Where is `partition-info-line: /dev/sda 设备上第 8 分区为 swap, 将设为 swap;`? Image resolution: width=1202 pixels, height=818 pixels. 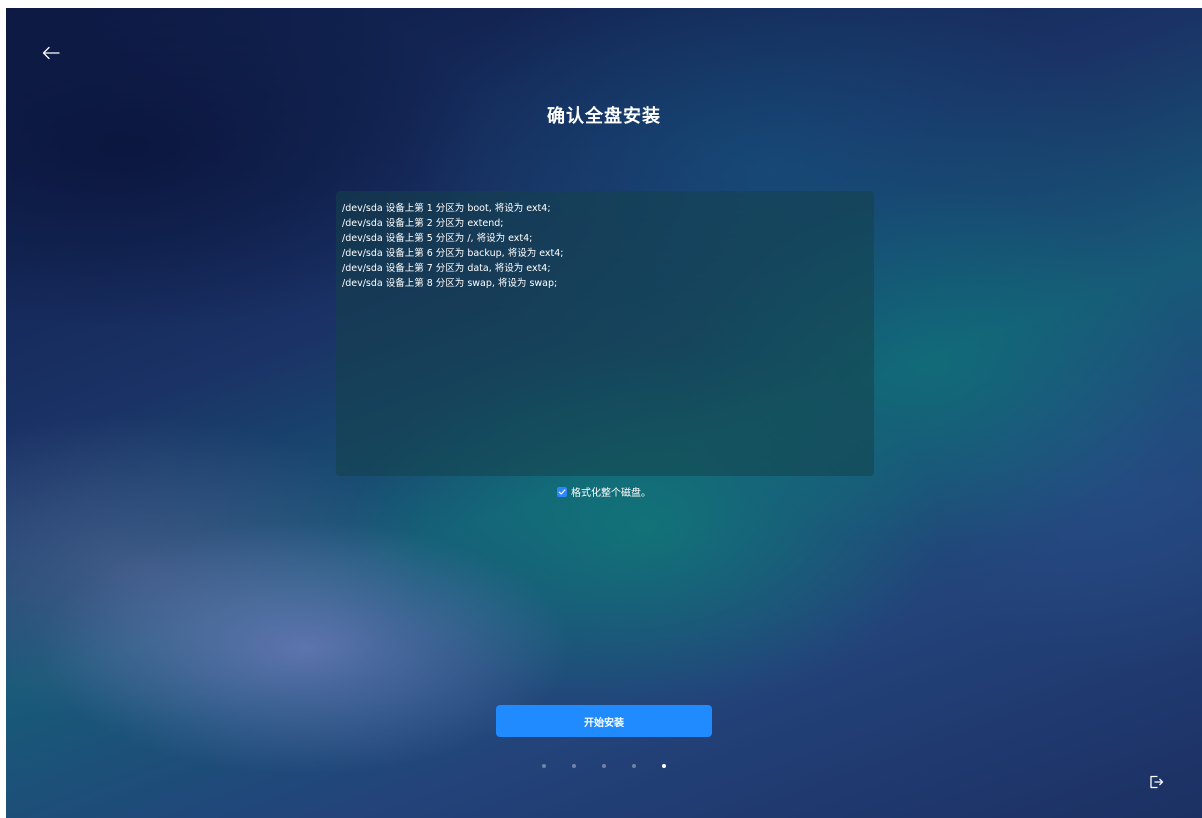
partition-info-line: /dev/sda 设备上第 8 分区为 swap, 将设为 swap; is located at coordinates (450, 283).